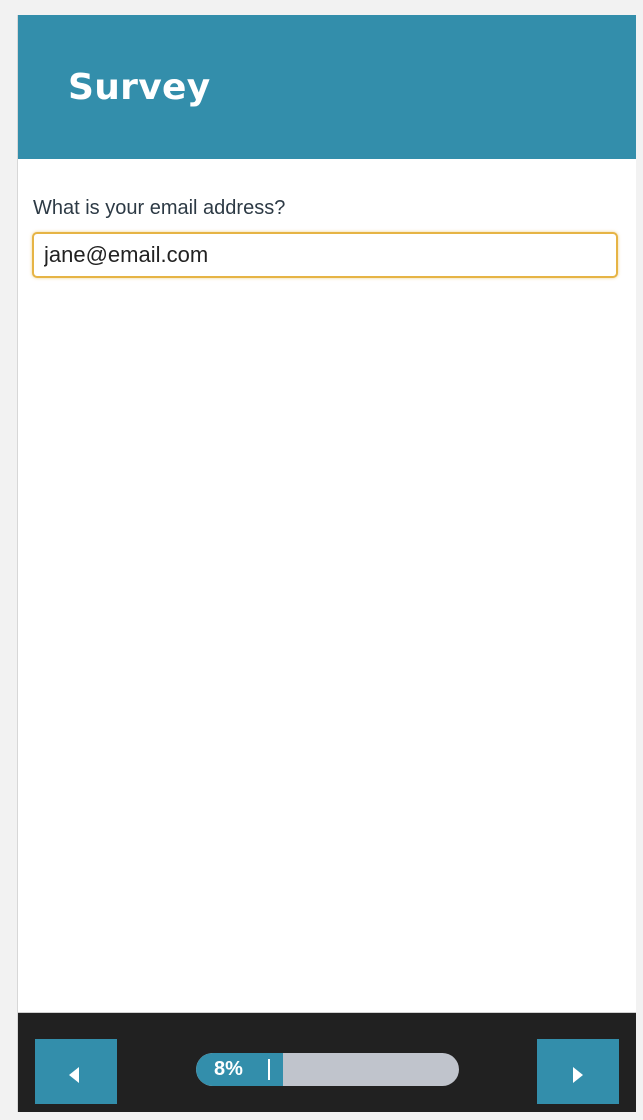 This screenshot has height=1120, width=643. I want to click on survey-footer: 8%, so click(327, 1062).